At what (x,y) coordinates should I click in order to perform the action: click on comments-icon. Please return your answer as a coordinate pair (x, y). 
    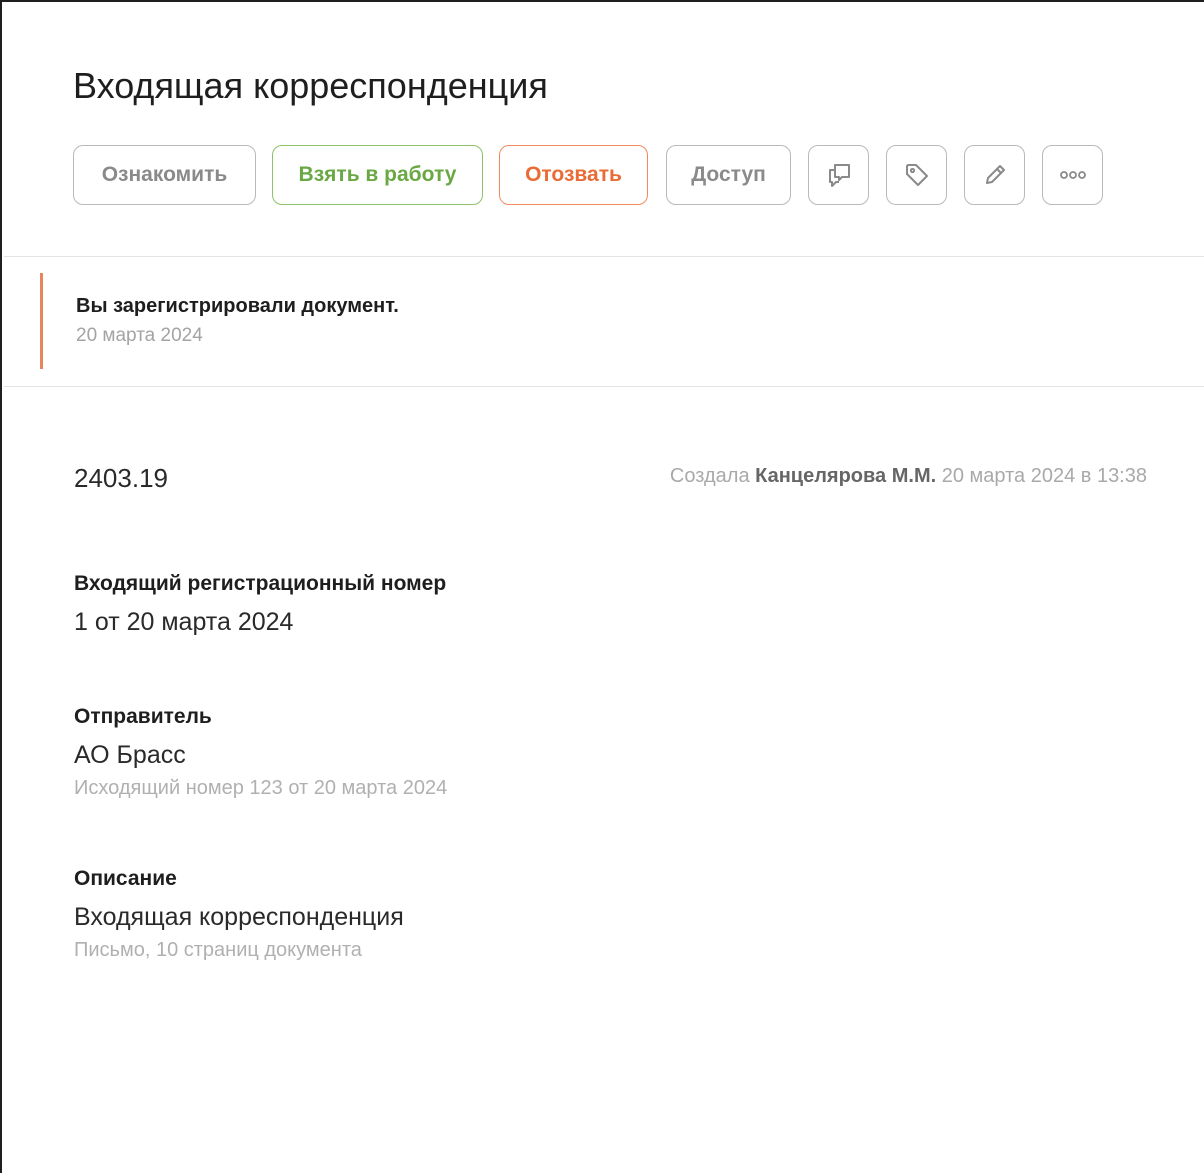
    Looking at the image, I should click on (839, 175).